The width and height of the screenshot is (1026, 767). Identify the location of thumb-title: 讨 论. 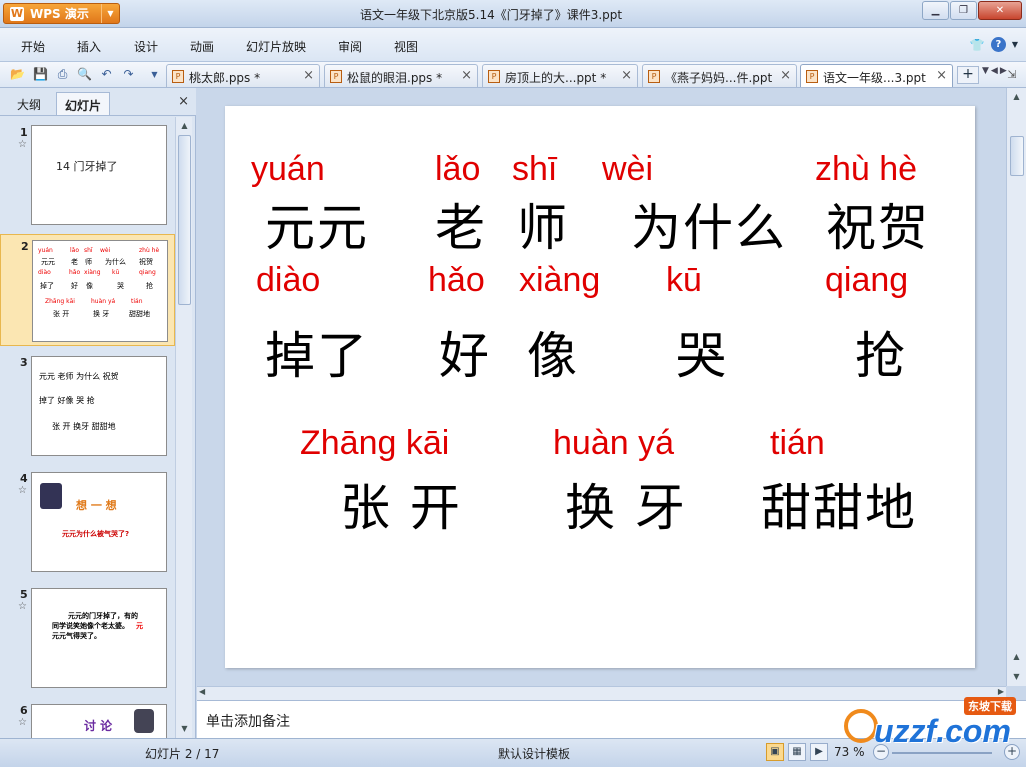
(98, 726).